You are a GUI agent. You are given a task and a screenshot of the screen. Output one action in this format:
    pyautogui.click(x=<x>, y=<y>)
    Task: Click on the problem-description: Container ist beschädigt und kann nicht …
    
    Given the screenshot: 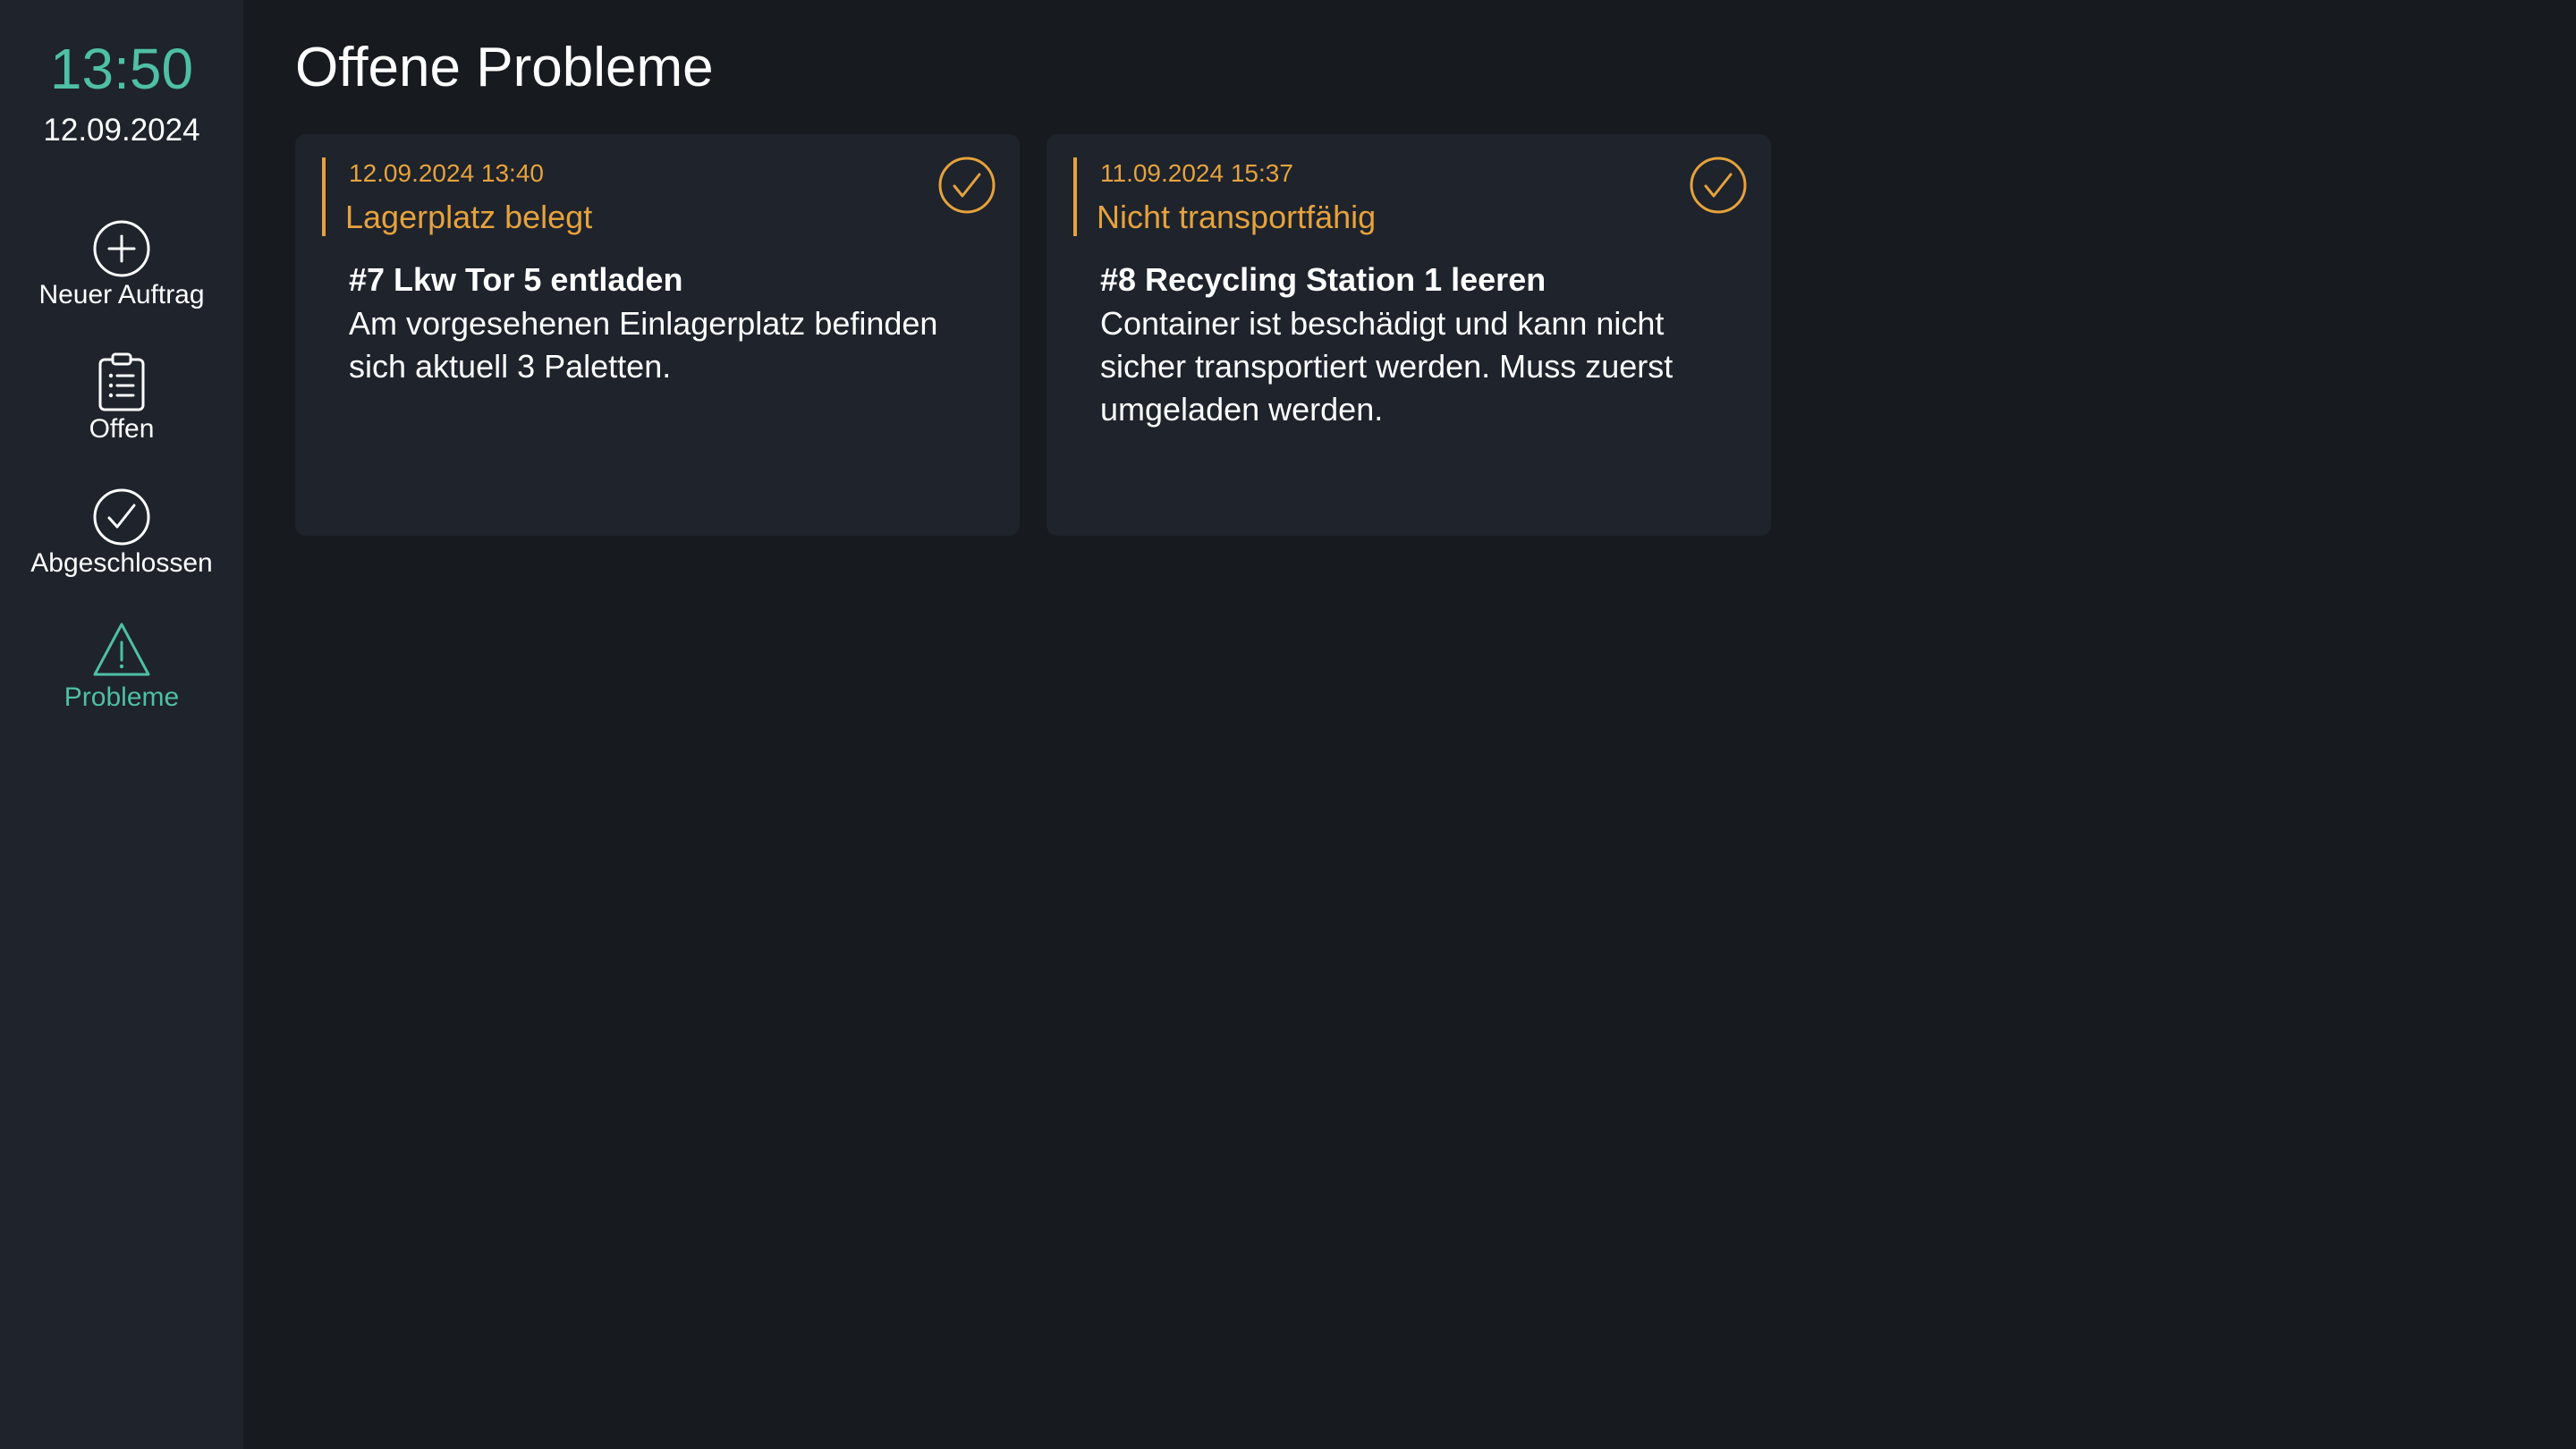 What is the action you would take?
    pyautogui.click(x=1387, y=366)
    